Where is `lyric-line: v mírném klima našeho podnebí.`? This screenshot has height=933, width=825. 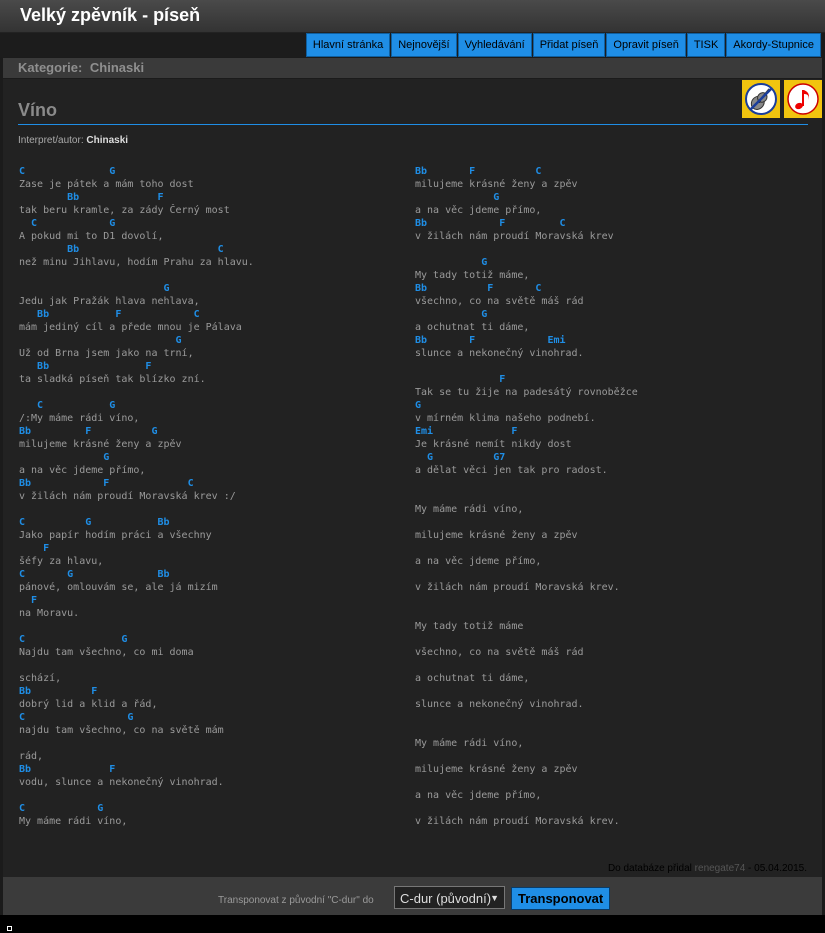 lyric-line: v mírném klima našeho podnebí. is located at coordinates (505, 418).